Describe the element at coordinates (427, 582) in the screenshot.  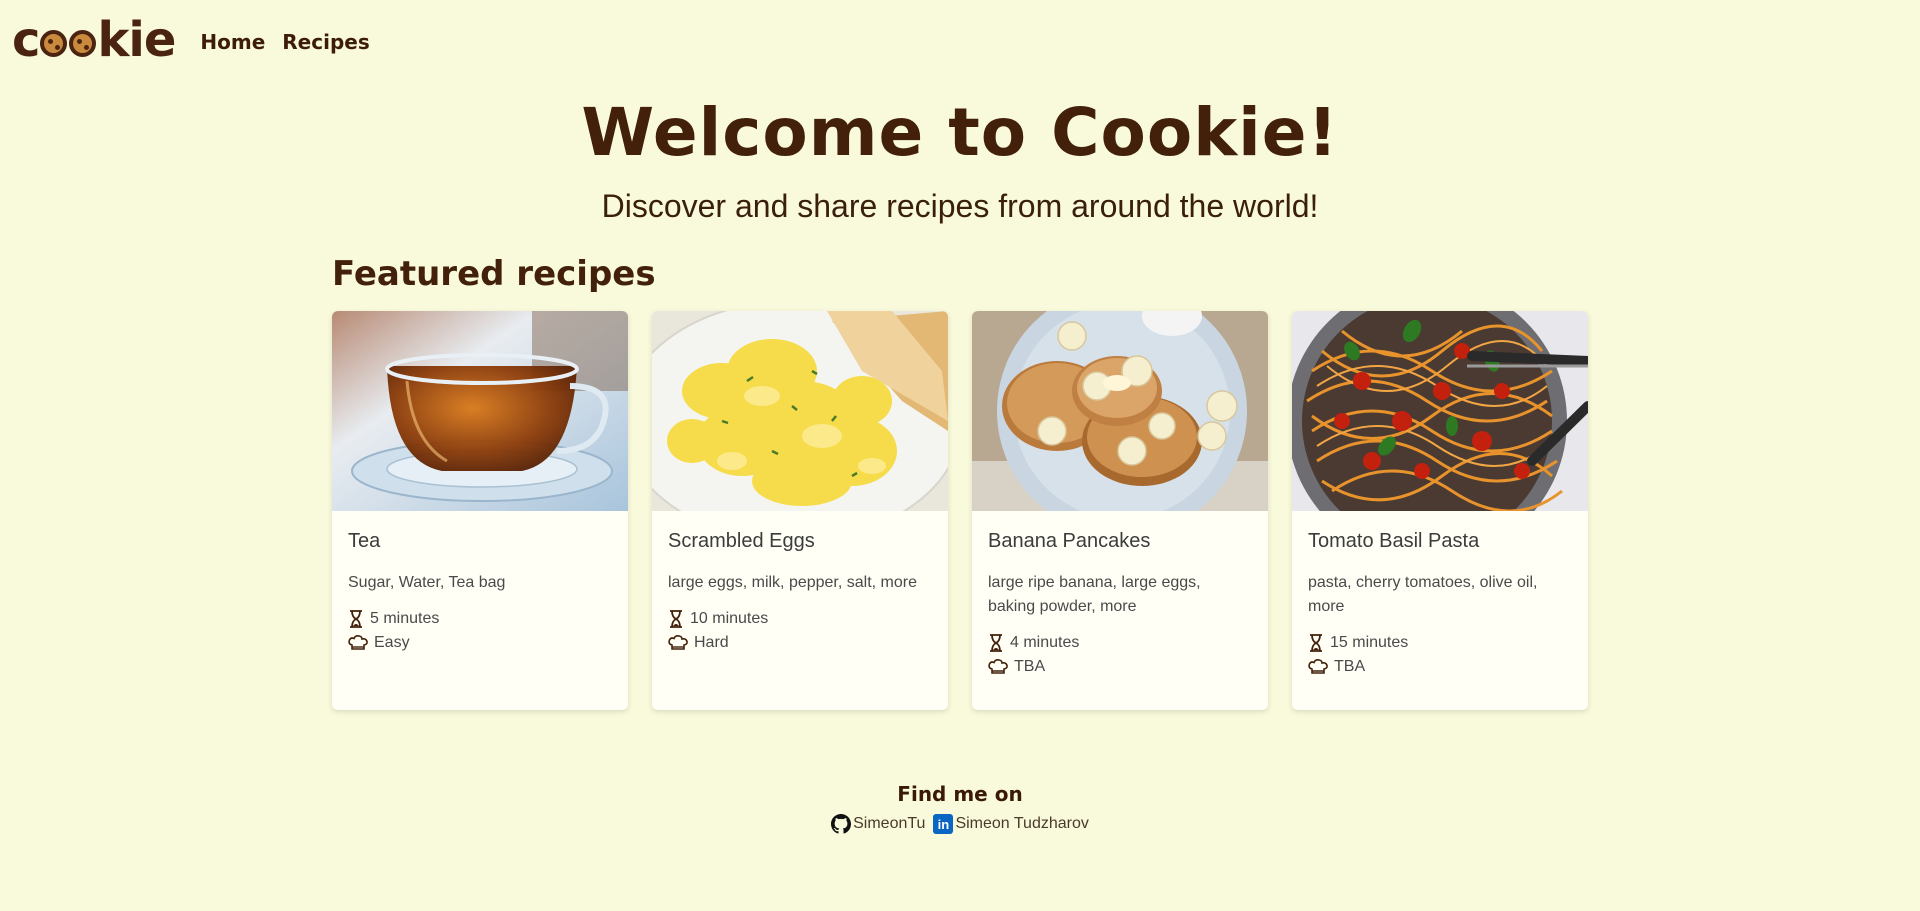
I see `recipe-ingredients: Sugar, Water, Tea bag` at that location.